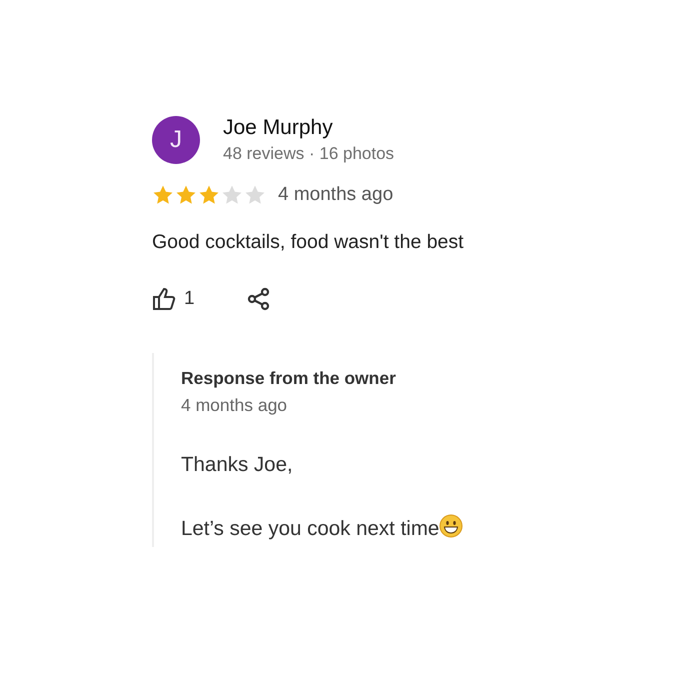 Image resolution: width=700 pixels, height=700 pixels. Describe the element at coordinates (308, 128) in the screenshot. I see `reviewer-name: Joe Murphy` at that location.